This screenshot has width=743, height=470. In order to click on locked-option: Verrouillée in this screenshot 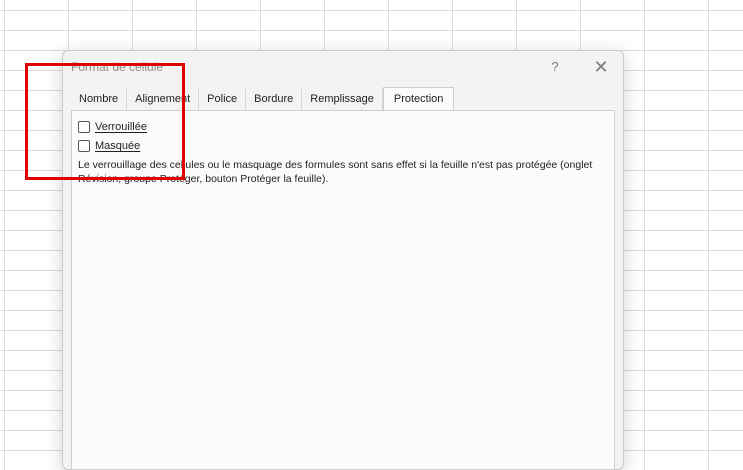, I will do `click(112, 127)`.